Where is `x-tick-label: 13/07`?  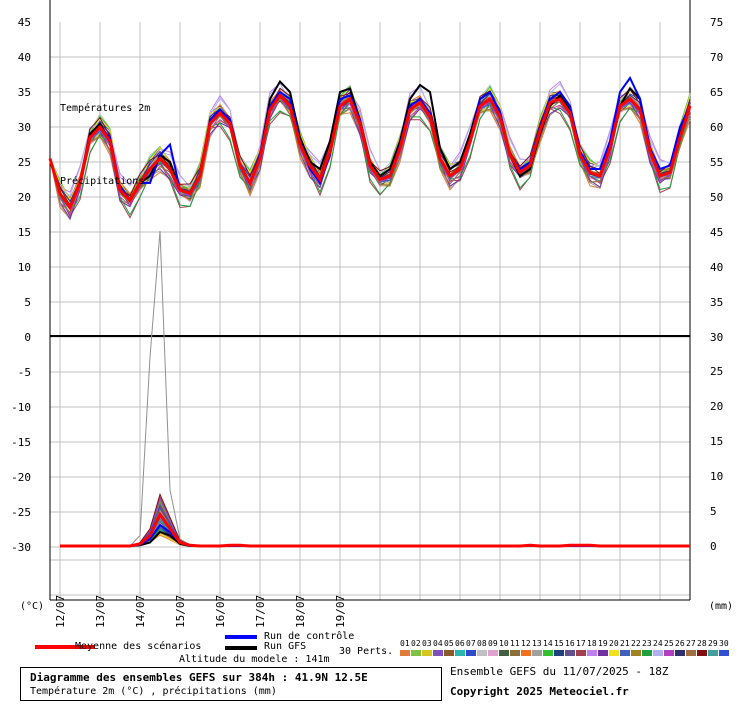 x-tick-label: 13/07 is located at coordinates (100, 611).